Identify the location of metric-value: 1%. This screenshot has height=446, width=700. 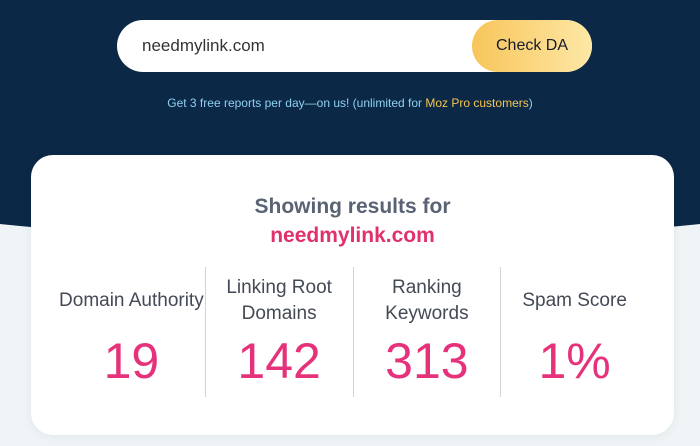
(574, 361).